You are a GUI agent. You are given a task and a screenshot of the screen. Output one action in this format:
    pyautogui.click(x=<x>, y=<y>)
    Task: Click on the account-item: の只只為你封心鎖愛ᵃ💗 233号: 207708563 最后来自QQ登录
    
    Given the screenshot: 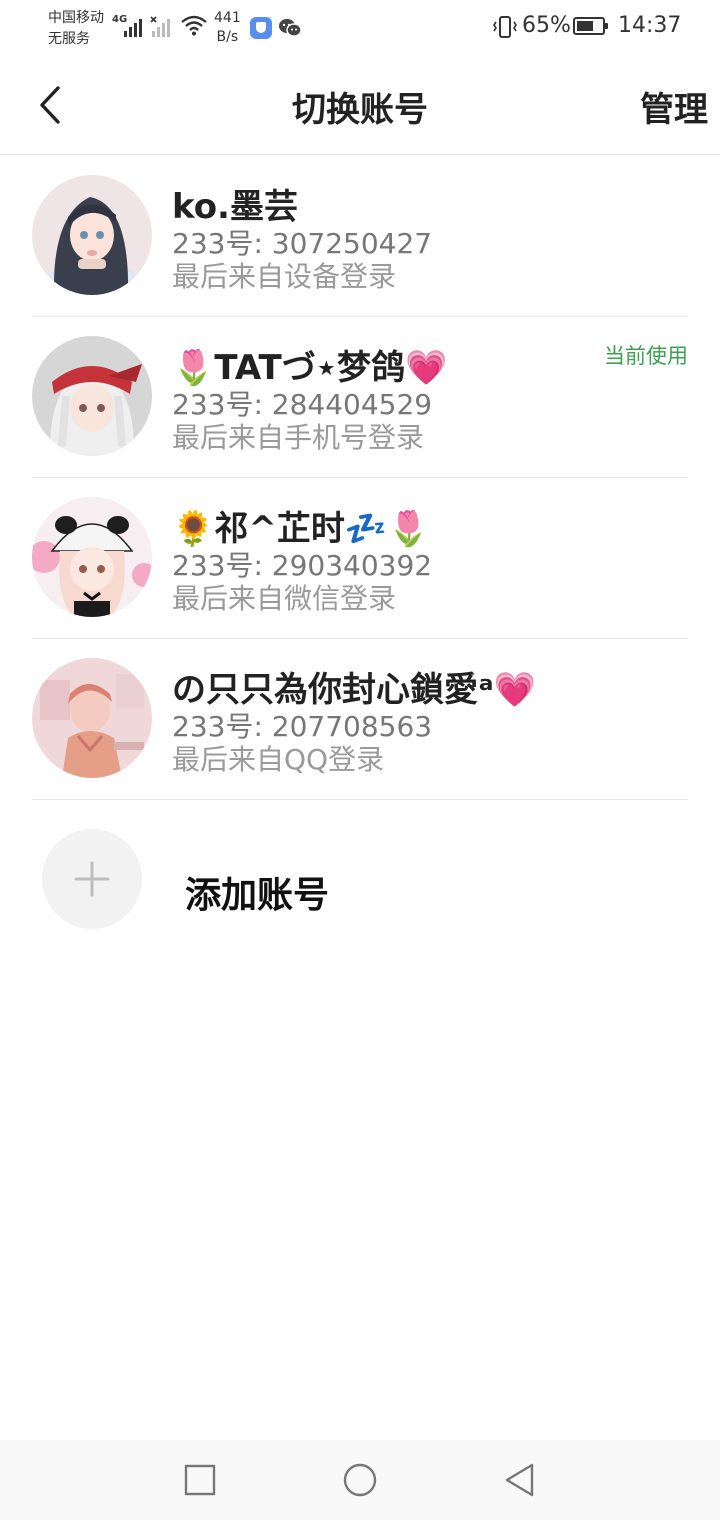 What is the action you would take?
    pyautogui.click(x=360, y=719)
    